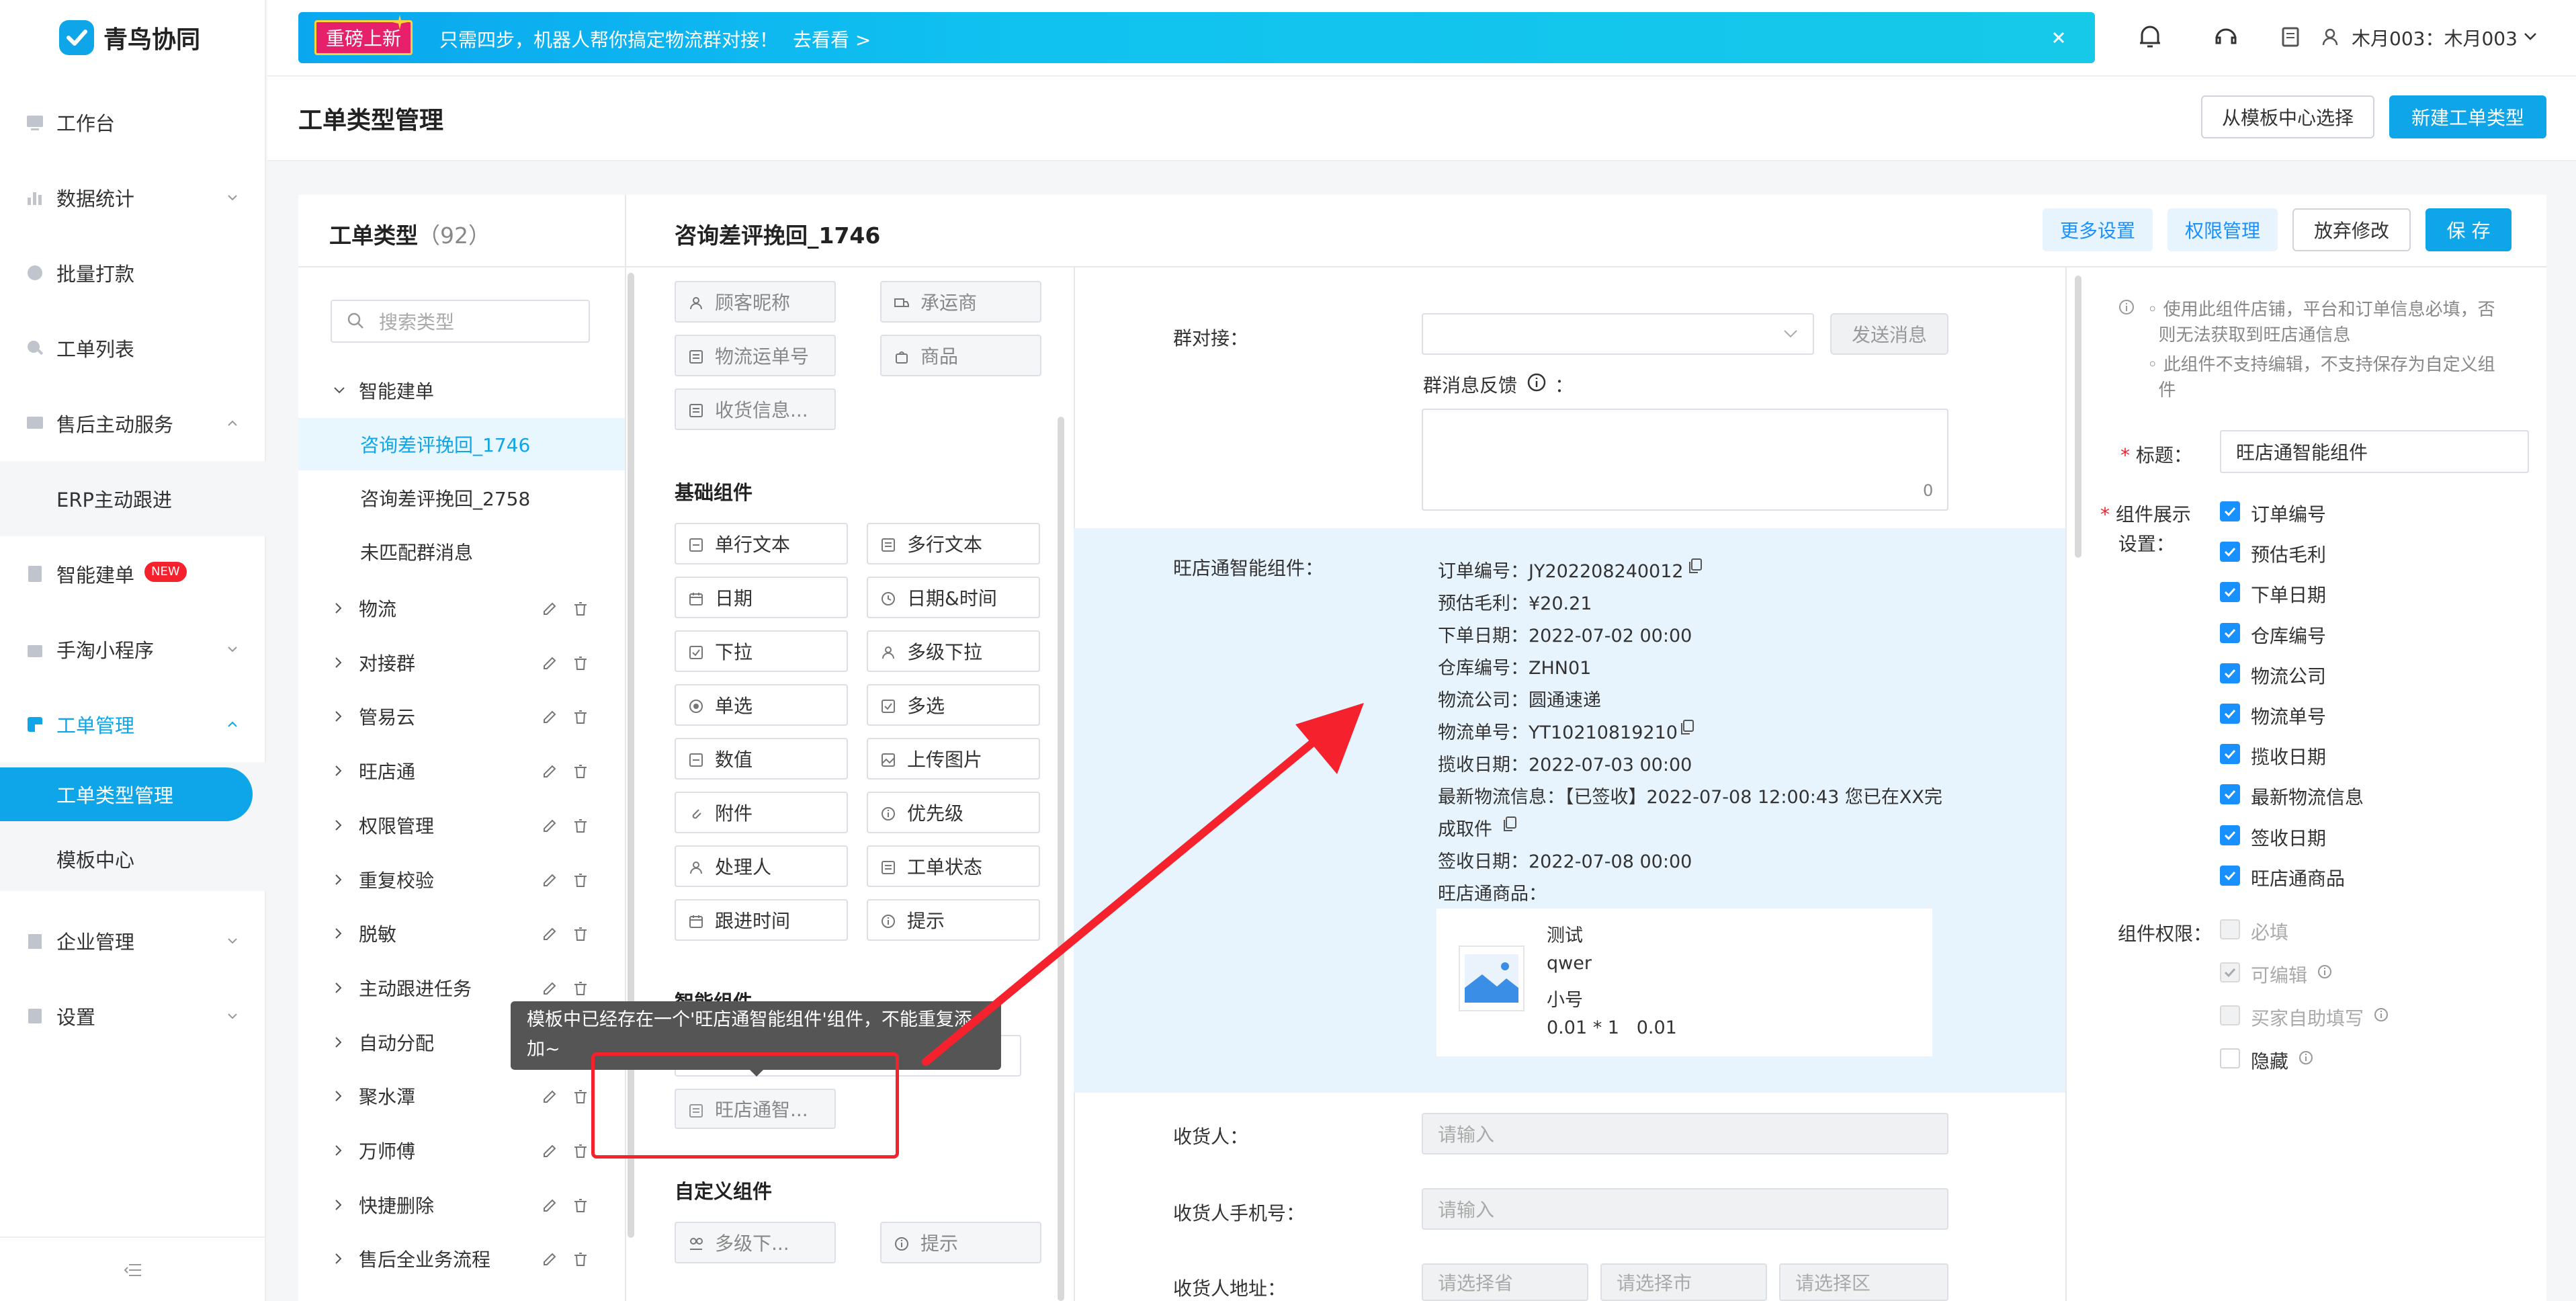 This screenshot has width=2576, height=1301. I want to click on component-waybill: 物流运单号, so click(755, 355).